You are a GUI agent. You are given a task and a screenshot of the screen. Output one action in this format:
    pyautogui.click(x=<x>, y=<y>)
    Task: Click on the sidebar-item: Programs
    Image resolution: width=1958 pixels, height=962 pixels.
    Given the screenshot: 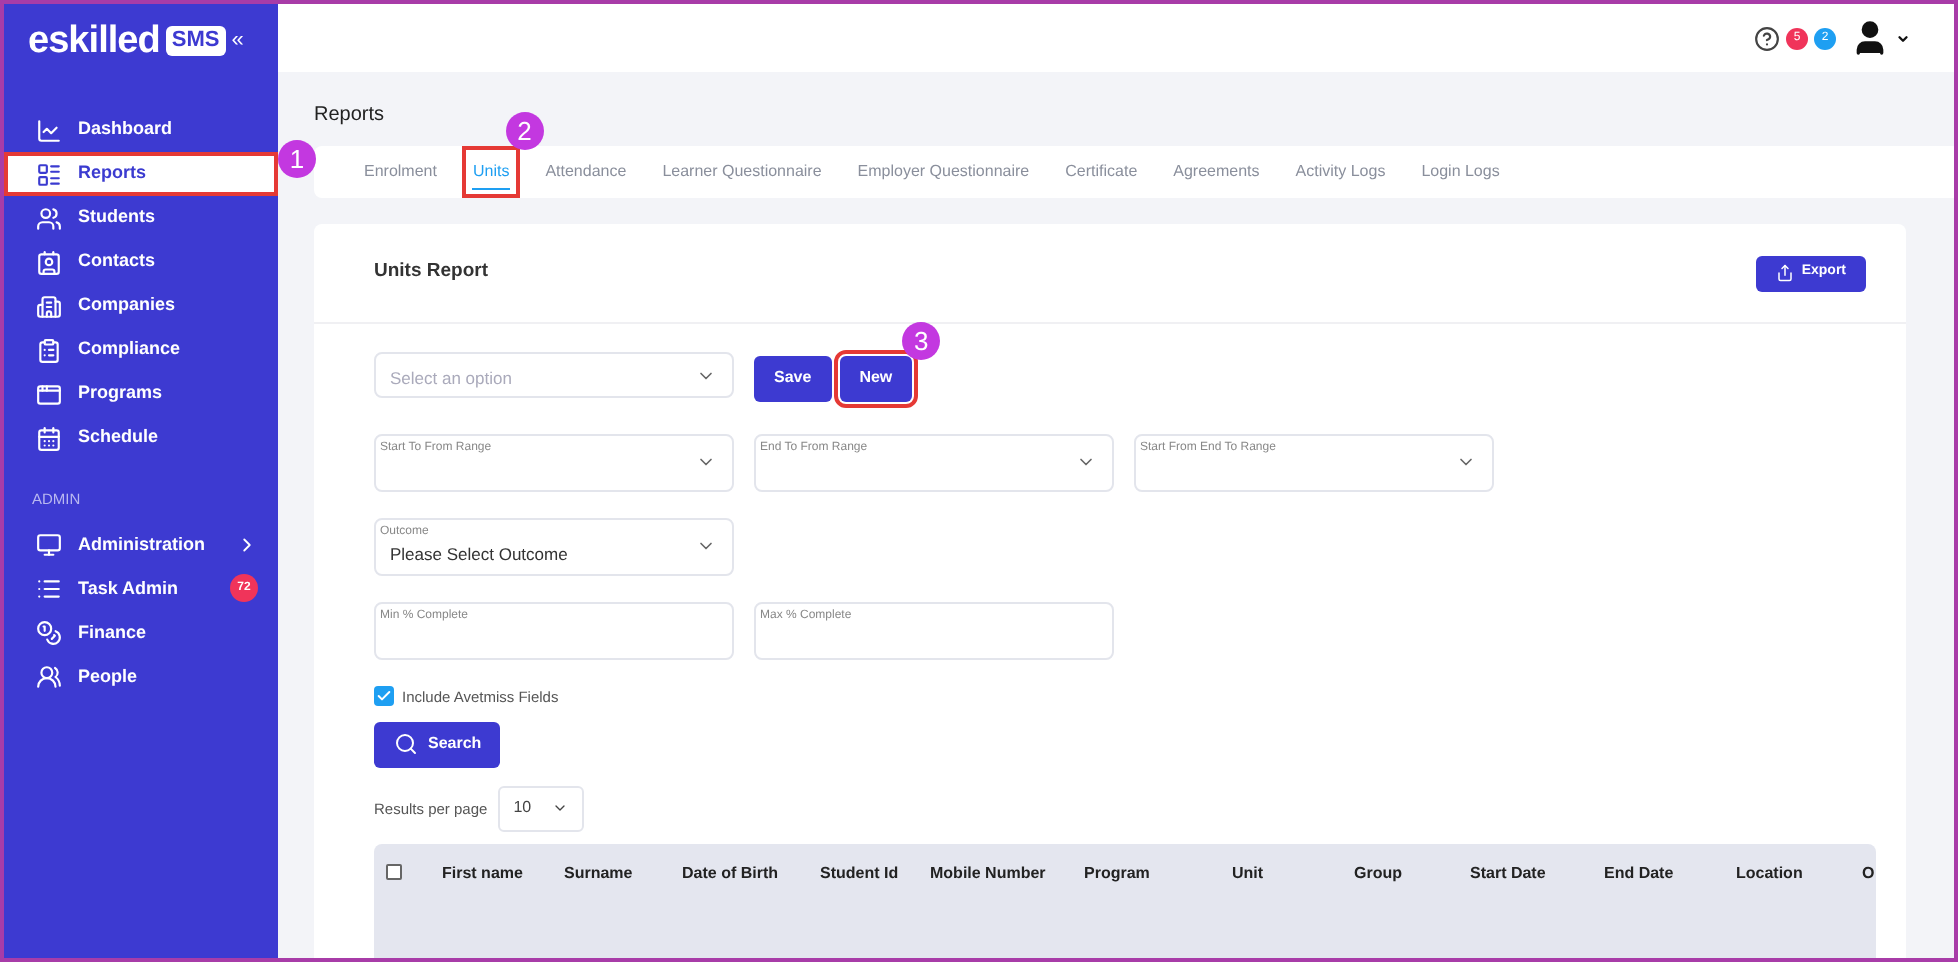 What is the action you would take?
    pyautogui.click(x=141, y=394)
    